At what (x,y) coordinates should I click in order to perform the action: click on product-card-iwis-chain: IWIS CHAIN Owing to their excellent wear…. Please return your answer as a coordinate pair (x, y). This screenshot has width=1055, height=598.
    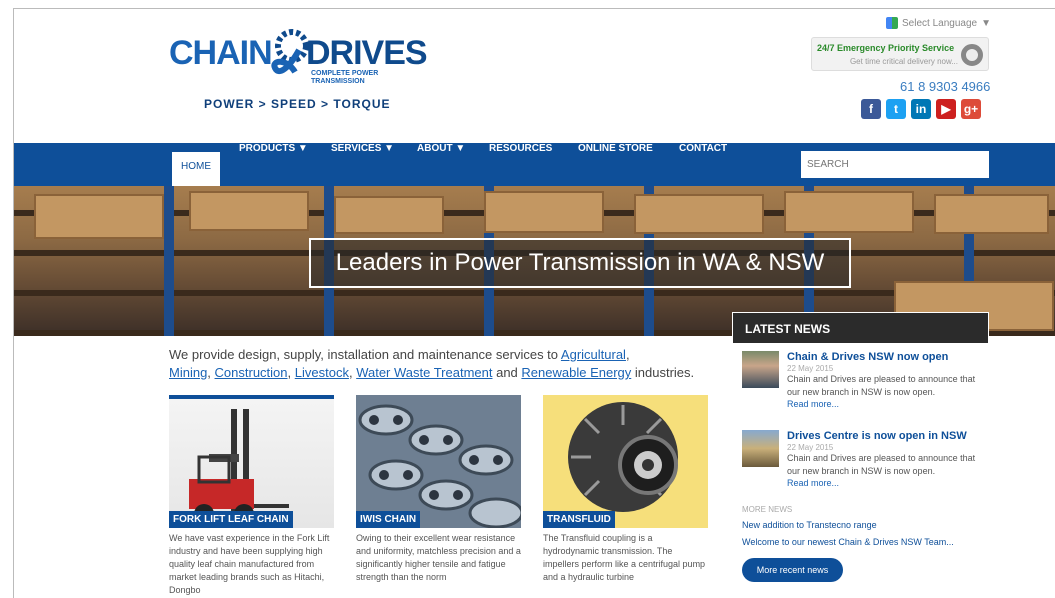
    Looking at the image, I should click on (438, 489).